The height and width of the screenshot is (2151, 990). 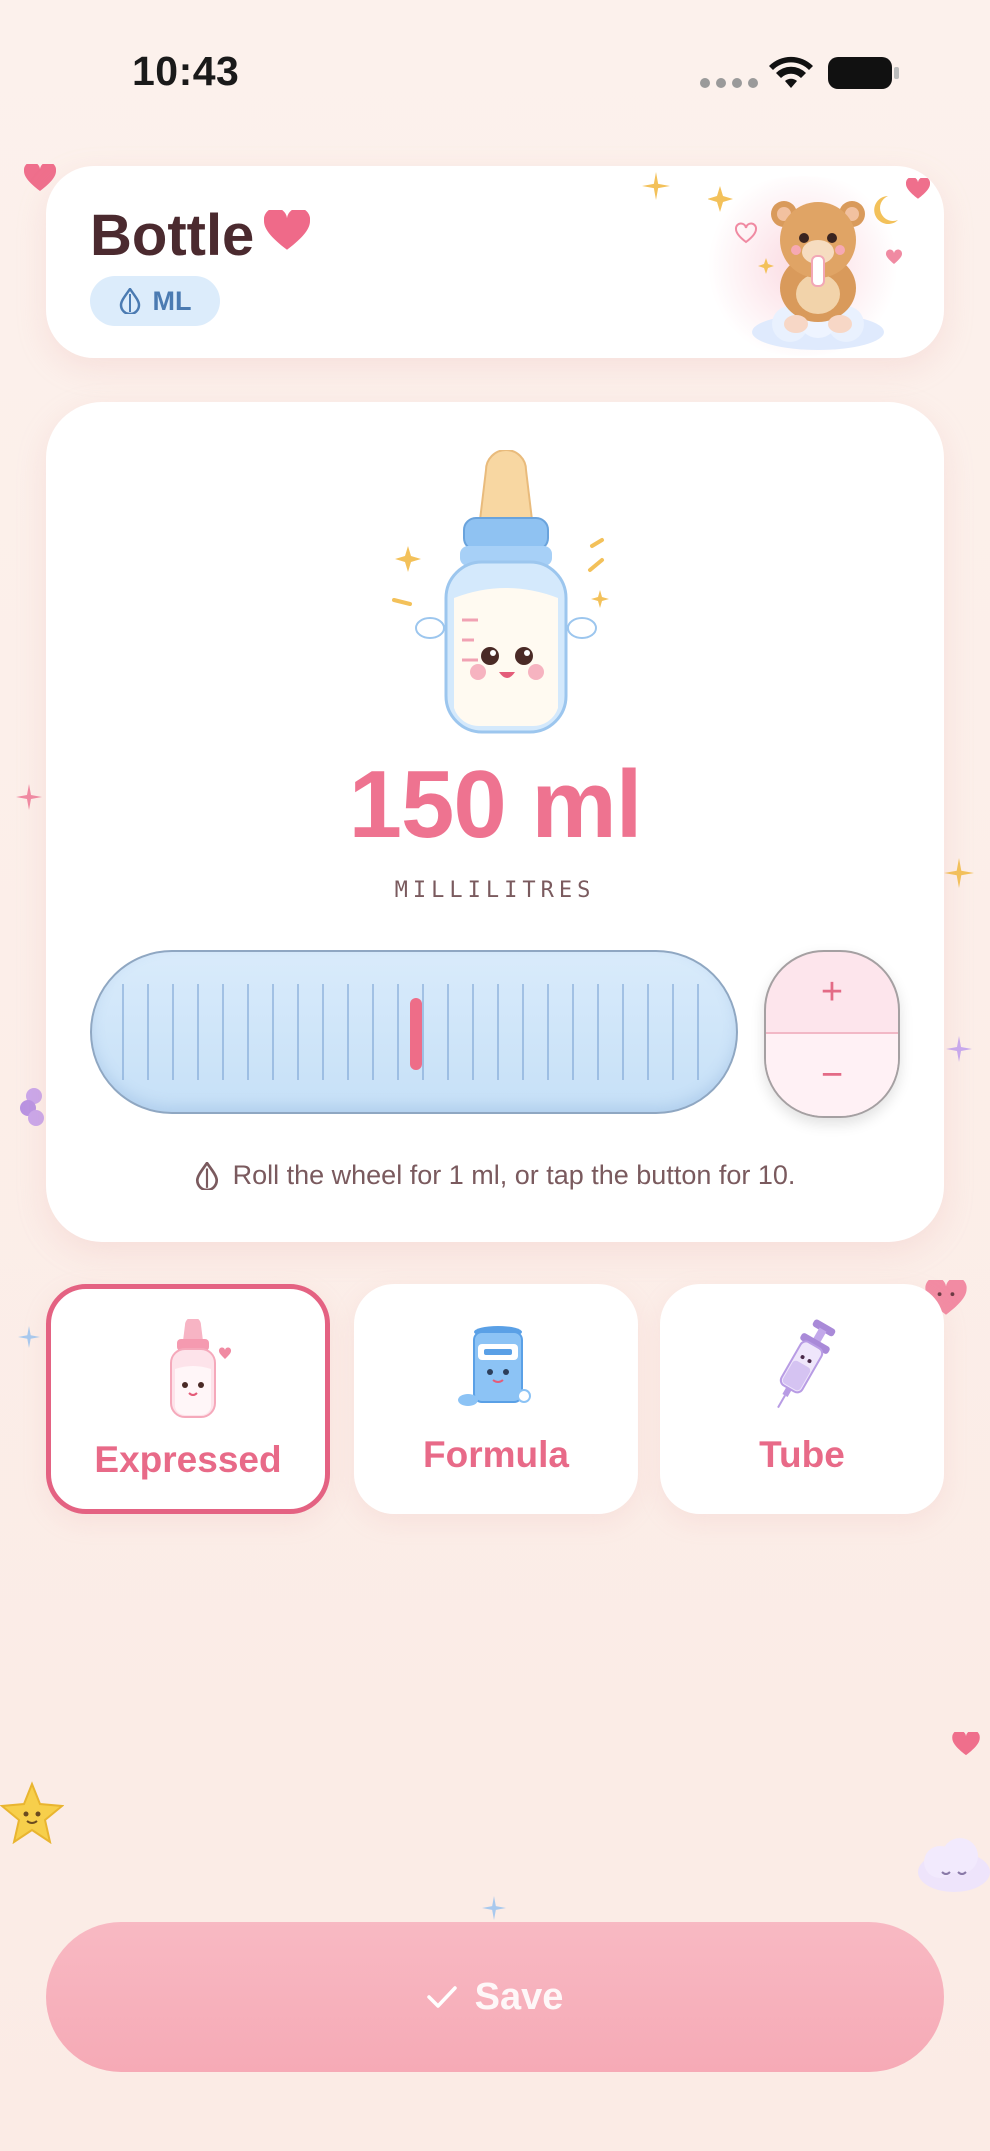 What do you see at coordinates (791, 72) in the screenshot?
I see `wifi-icon` at bounding box center [791, 72].